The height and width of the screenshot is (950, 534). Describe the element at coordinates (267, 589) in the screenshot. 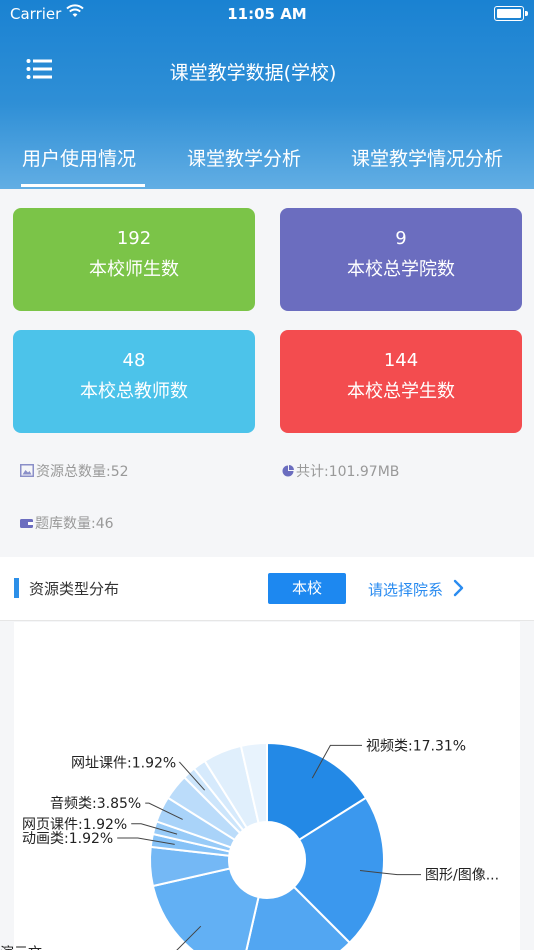

I see `resource-type-section-bar: 资源类型分布 本校 请选择院系` at that location.